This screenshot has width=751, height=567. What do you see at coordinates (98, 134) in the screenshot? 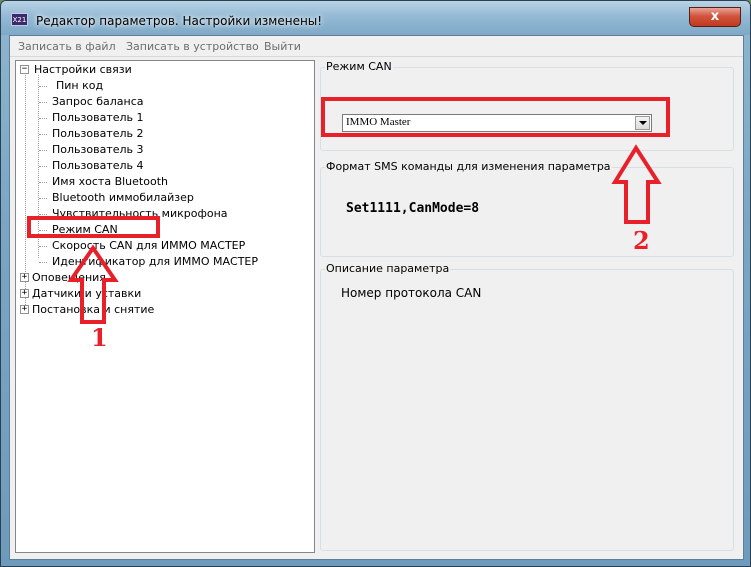
I see `tree-item-user-2: Пользователь 2` at bounding box center [98, 134].